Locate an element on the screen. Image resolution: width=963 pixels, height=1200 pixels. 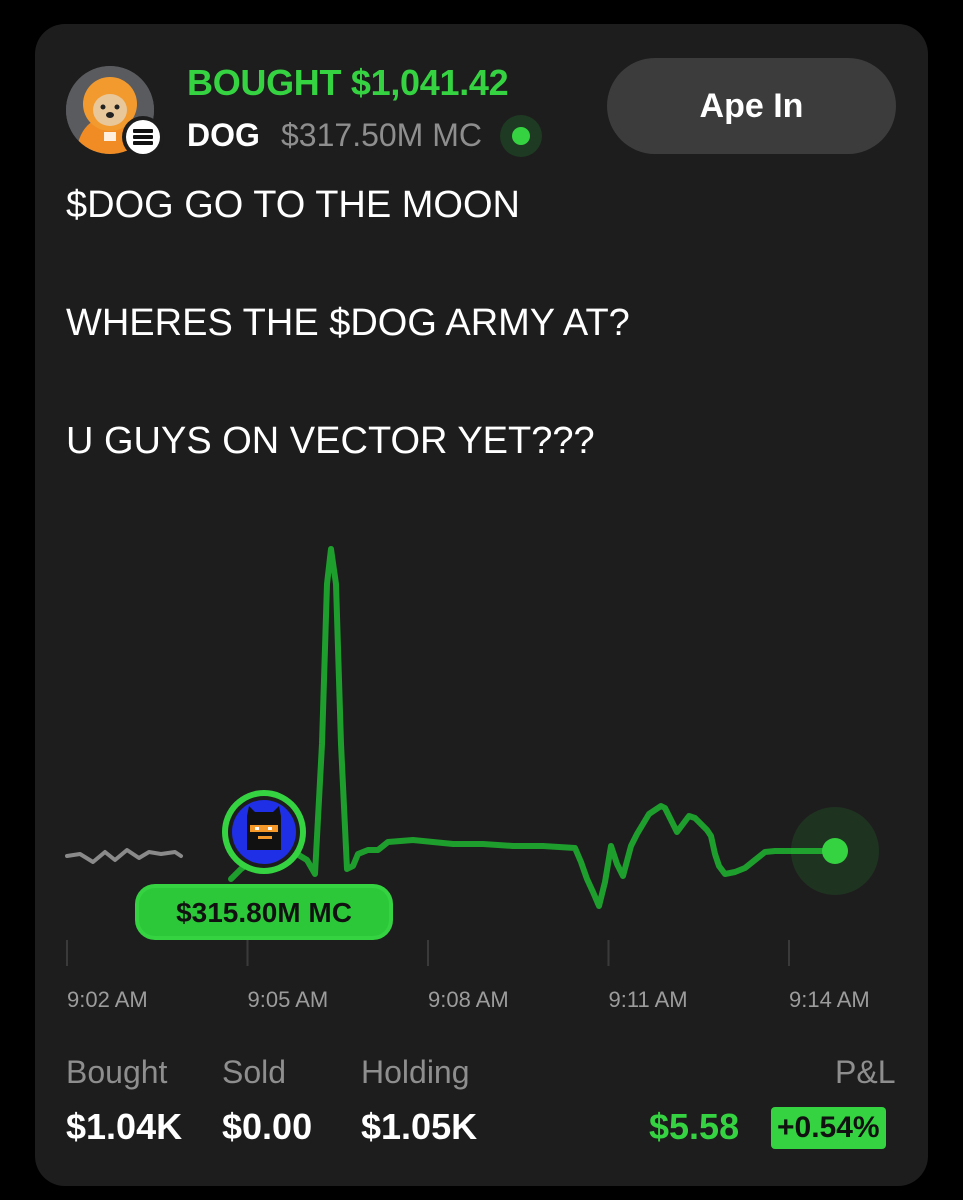
buyer-avatar-marker is located at coordinates (264, 832).